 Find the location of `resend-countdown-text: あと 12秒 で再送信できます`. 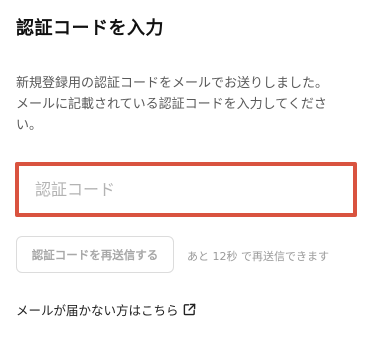

resend-countdown-text: あと 12秒 で再送信できます is located at coordinates (258, 256).